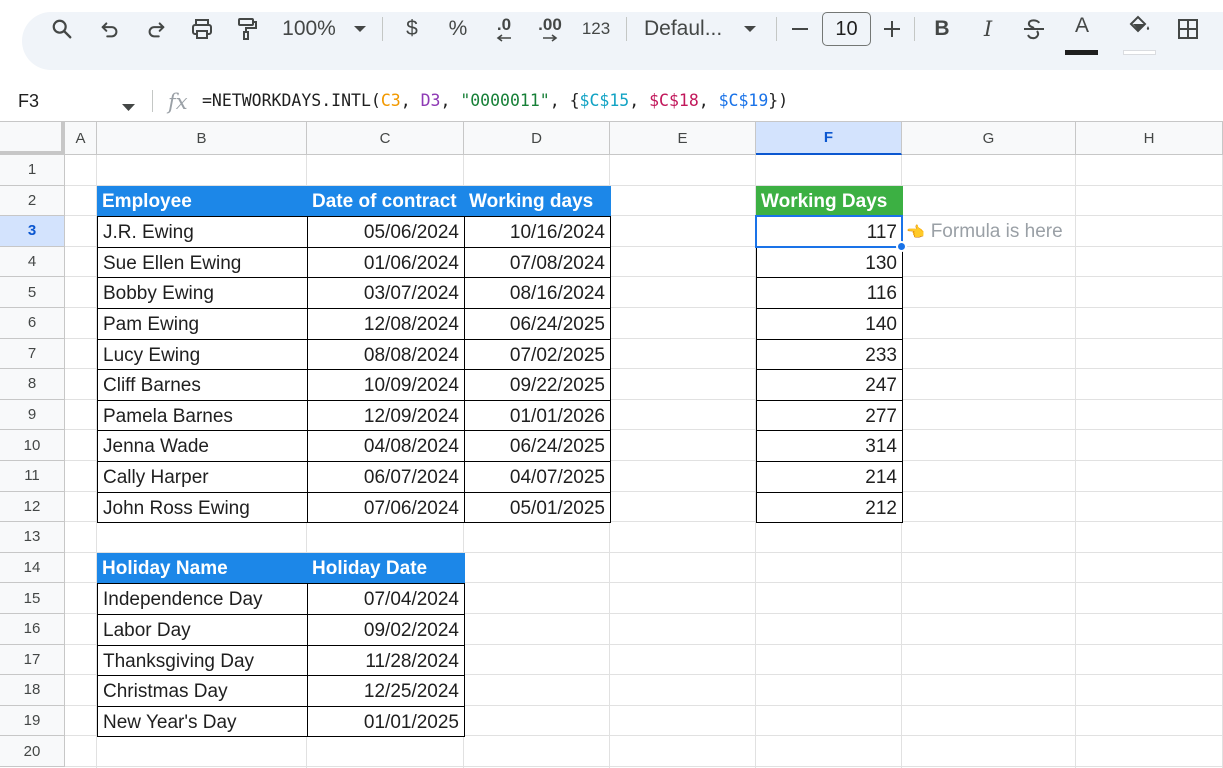  I want to click on column-header-h: H, so click(1149, 138).